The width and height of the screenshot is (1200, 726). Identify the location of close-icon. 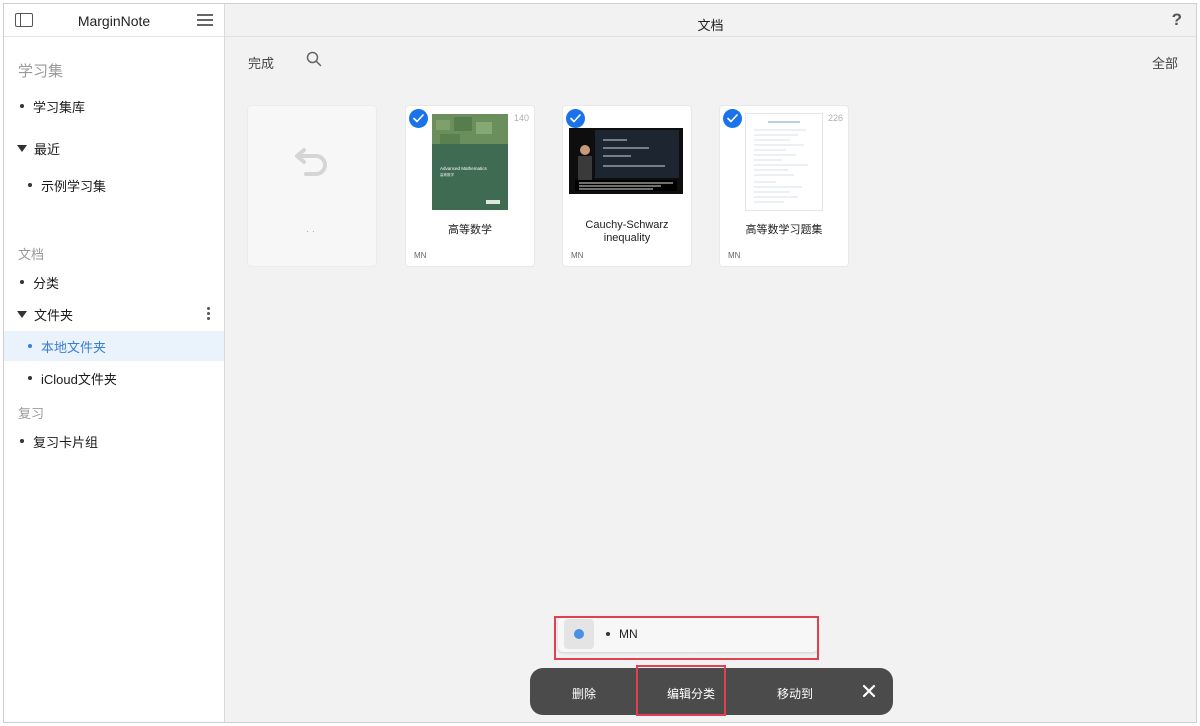
(869, 691).